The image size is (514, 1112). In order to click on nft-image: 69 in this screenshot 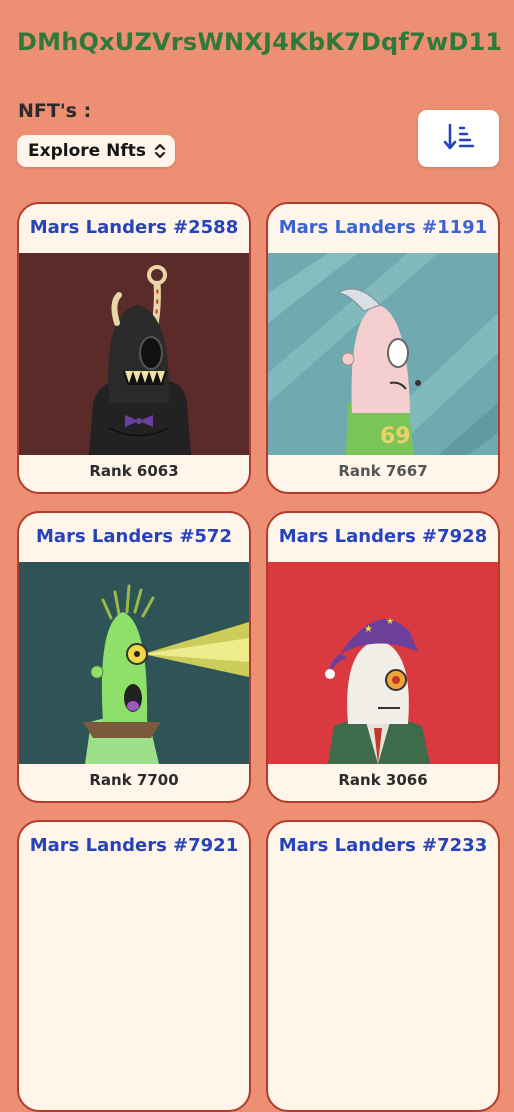, I will do `click(383, 354)`.